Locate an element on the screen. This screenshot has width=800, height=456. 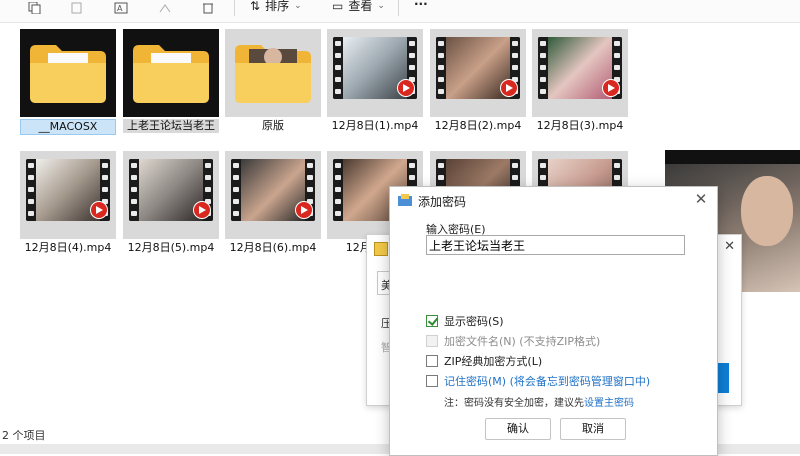
share-icon is located at coordinates (166, 9).